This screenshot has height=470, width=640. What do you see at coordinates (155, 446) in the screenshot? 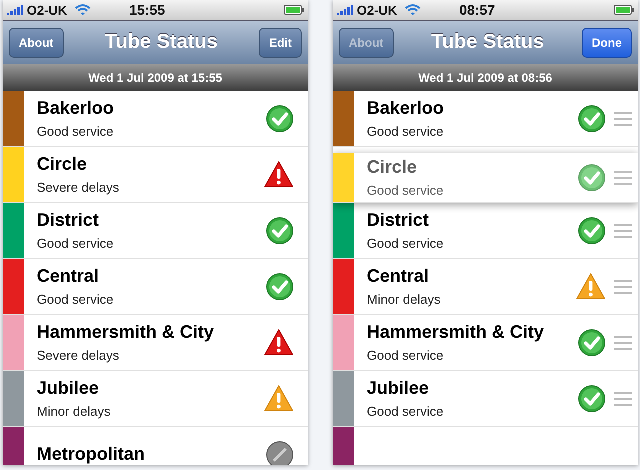
I see `line-row: Metropolitan` at bounding box center [155, 446].